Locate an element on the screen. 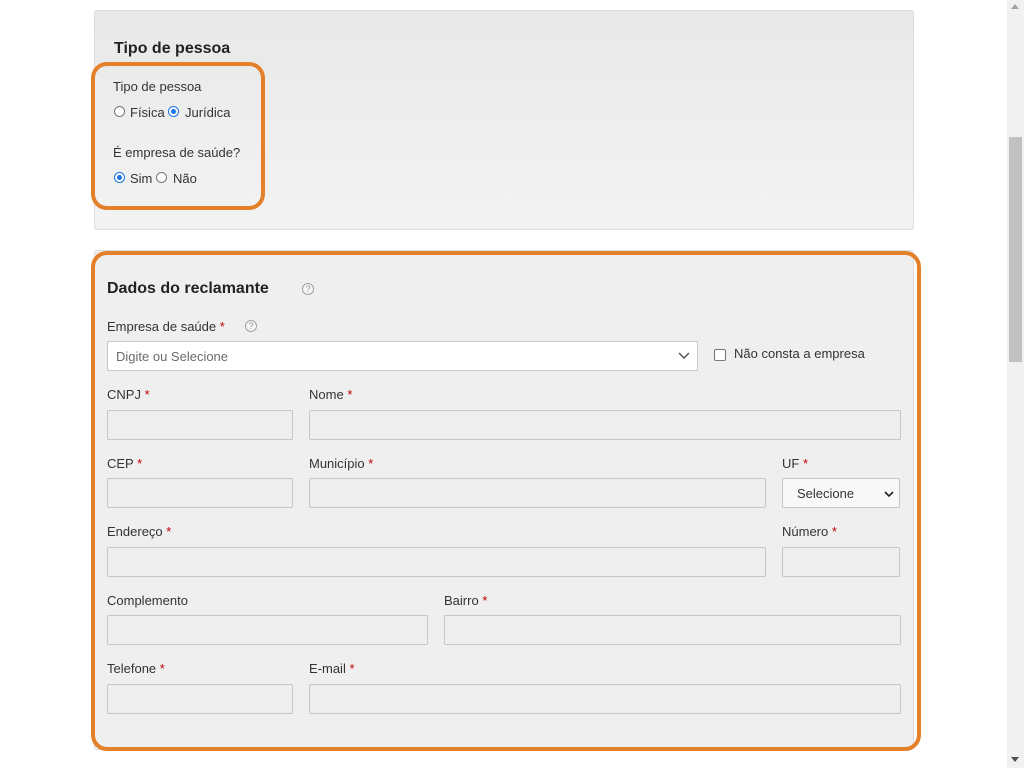 This screenshot has width=1024, height=768. page-scrollbar is located at coordinates (1015, 384).